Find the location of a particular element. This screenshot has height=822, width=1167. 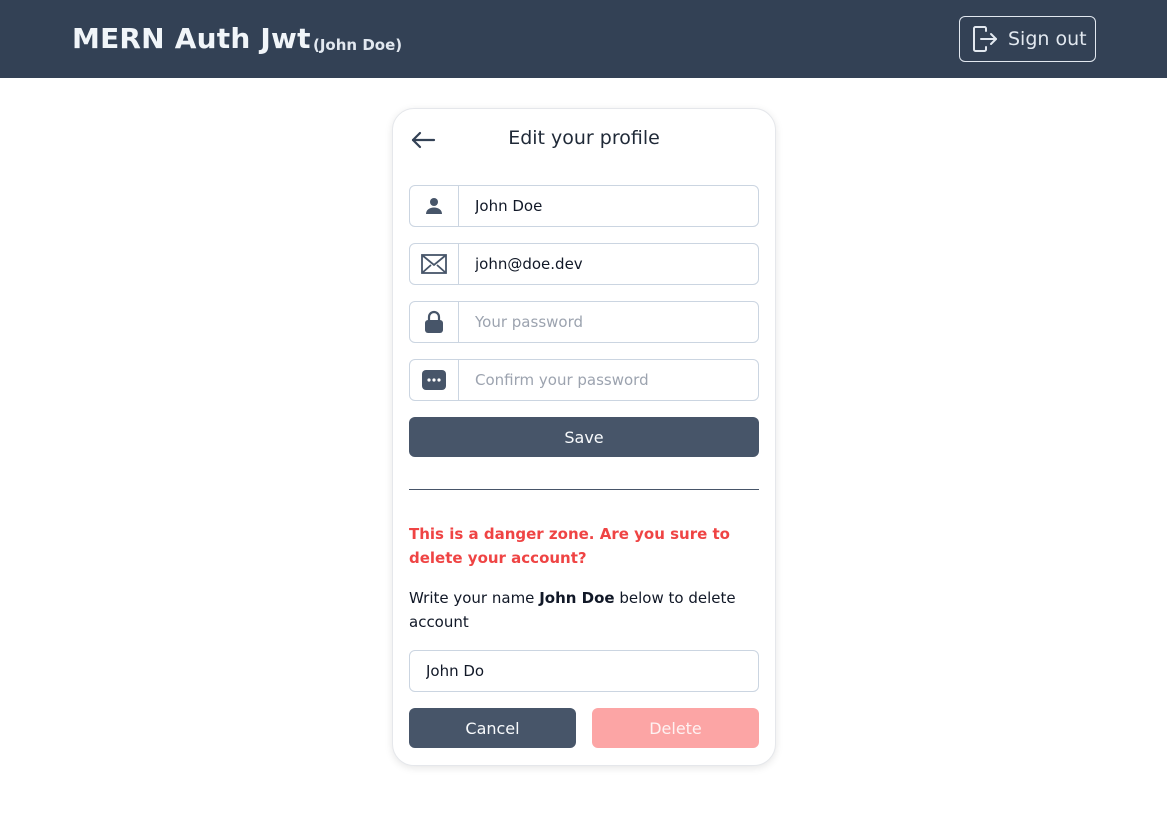

dots-icon is located at coordinates (434, 380).